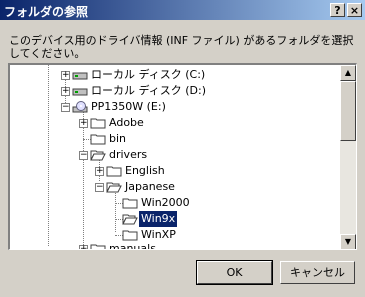 The width and height of the screenshot is (365, 297). I want to click on tree-item-manuals: + manuals, so click(175, 245).